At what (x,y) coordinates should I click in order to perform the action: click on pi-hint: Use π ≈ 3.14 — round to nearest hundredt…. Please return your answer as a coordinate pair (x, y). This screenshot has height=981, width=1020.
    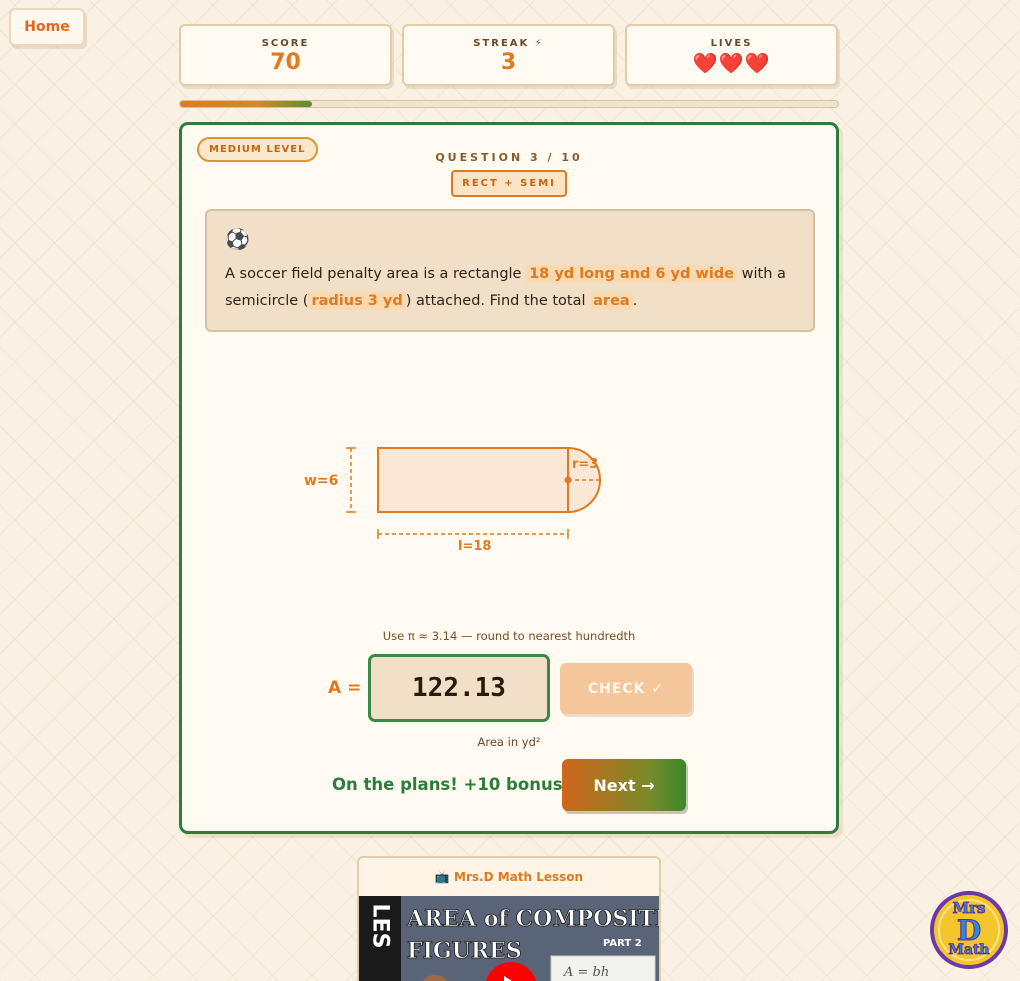
    Looking at the image, I should click on (509, 636).